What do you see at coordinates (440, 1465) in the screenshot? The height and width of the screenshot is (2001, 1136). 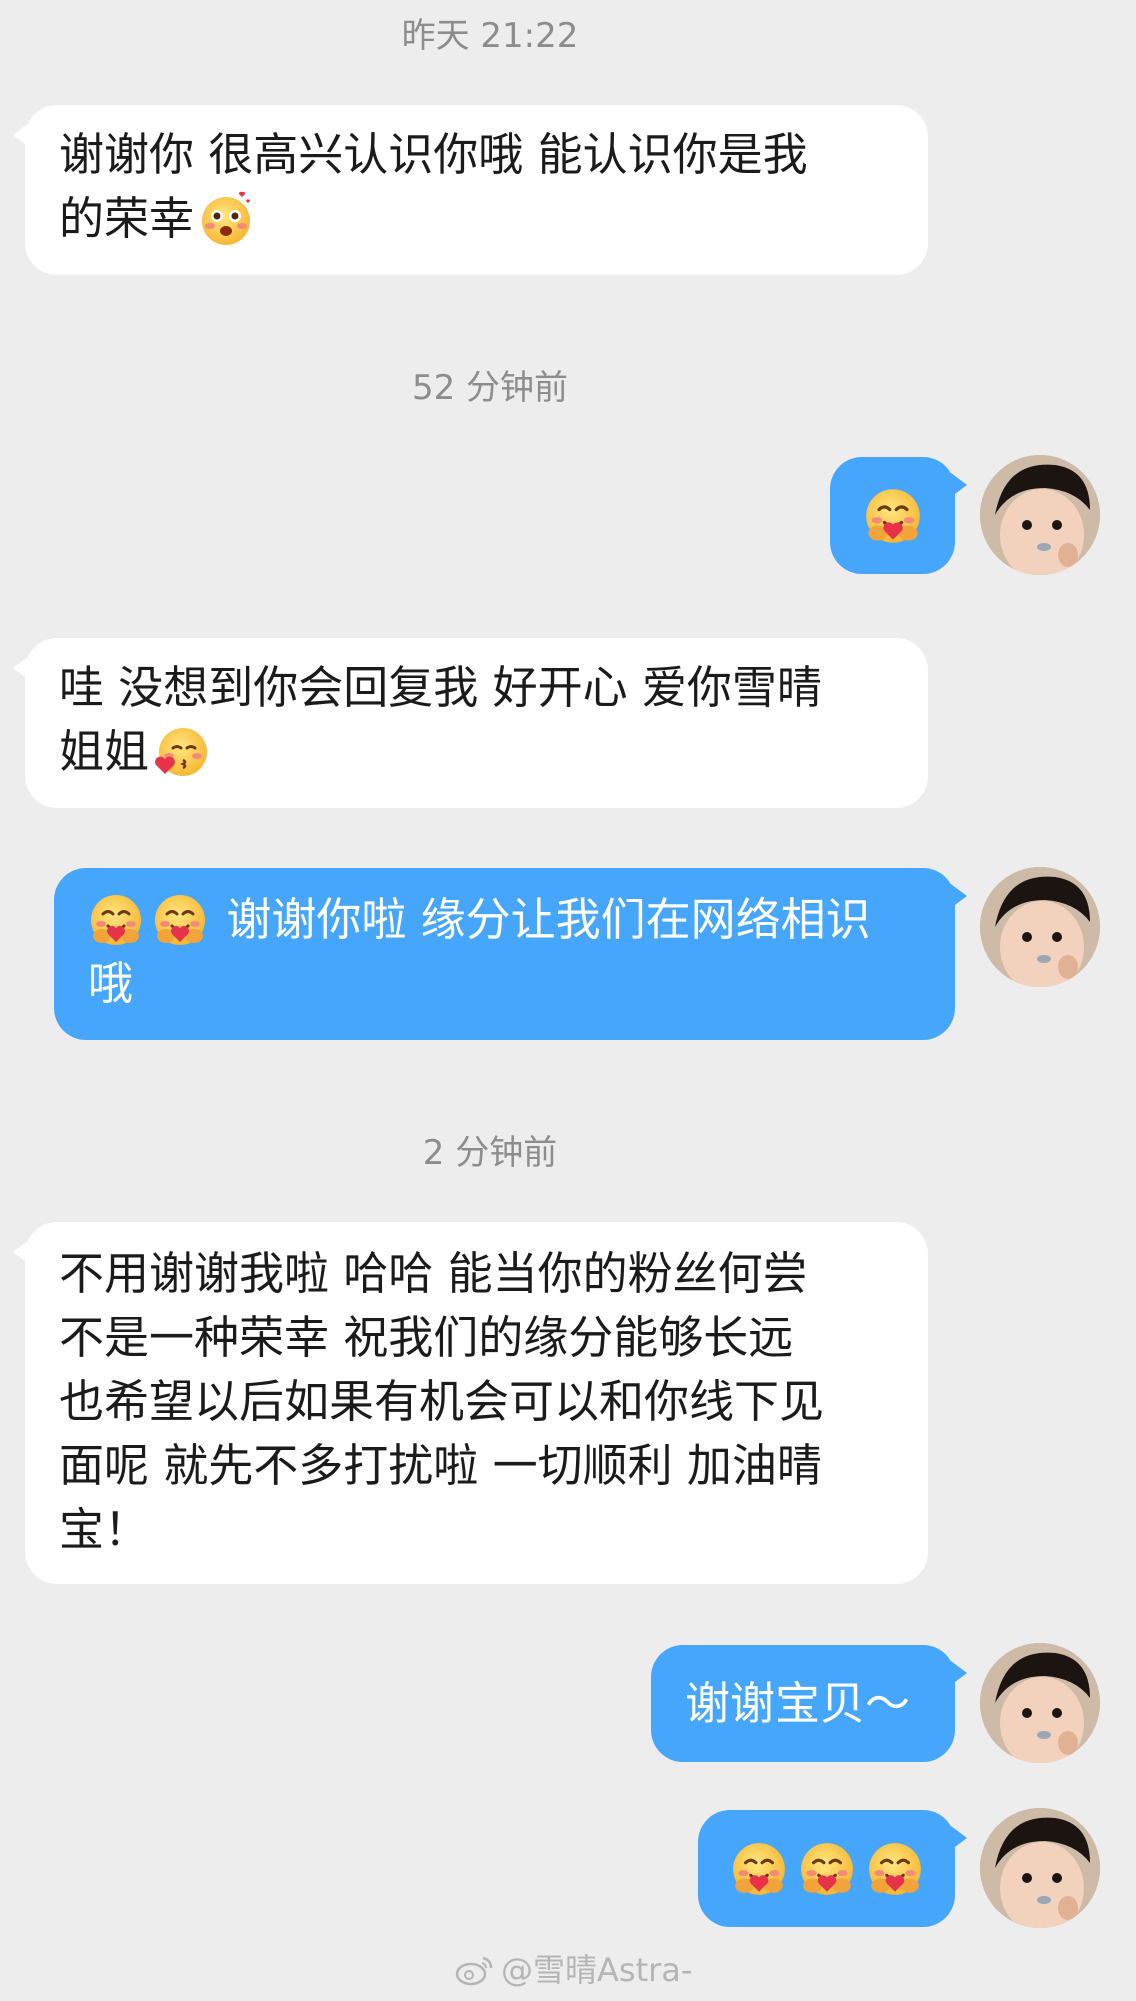 I see `message-text: 面呢 就先不多打扰啦 一切顺利 加油晴` at bounding box center [440, 1465].